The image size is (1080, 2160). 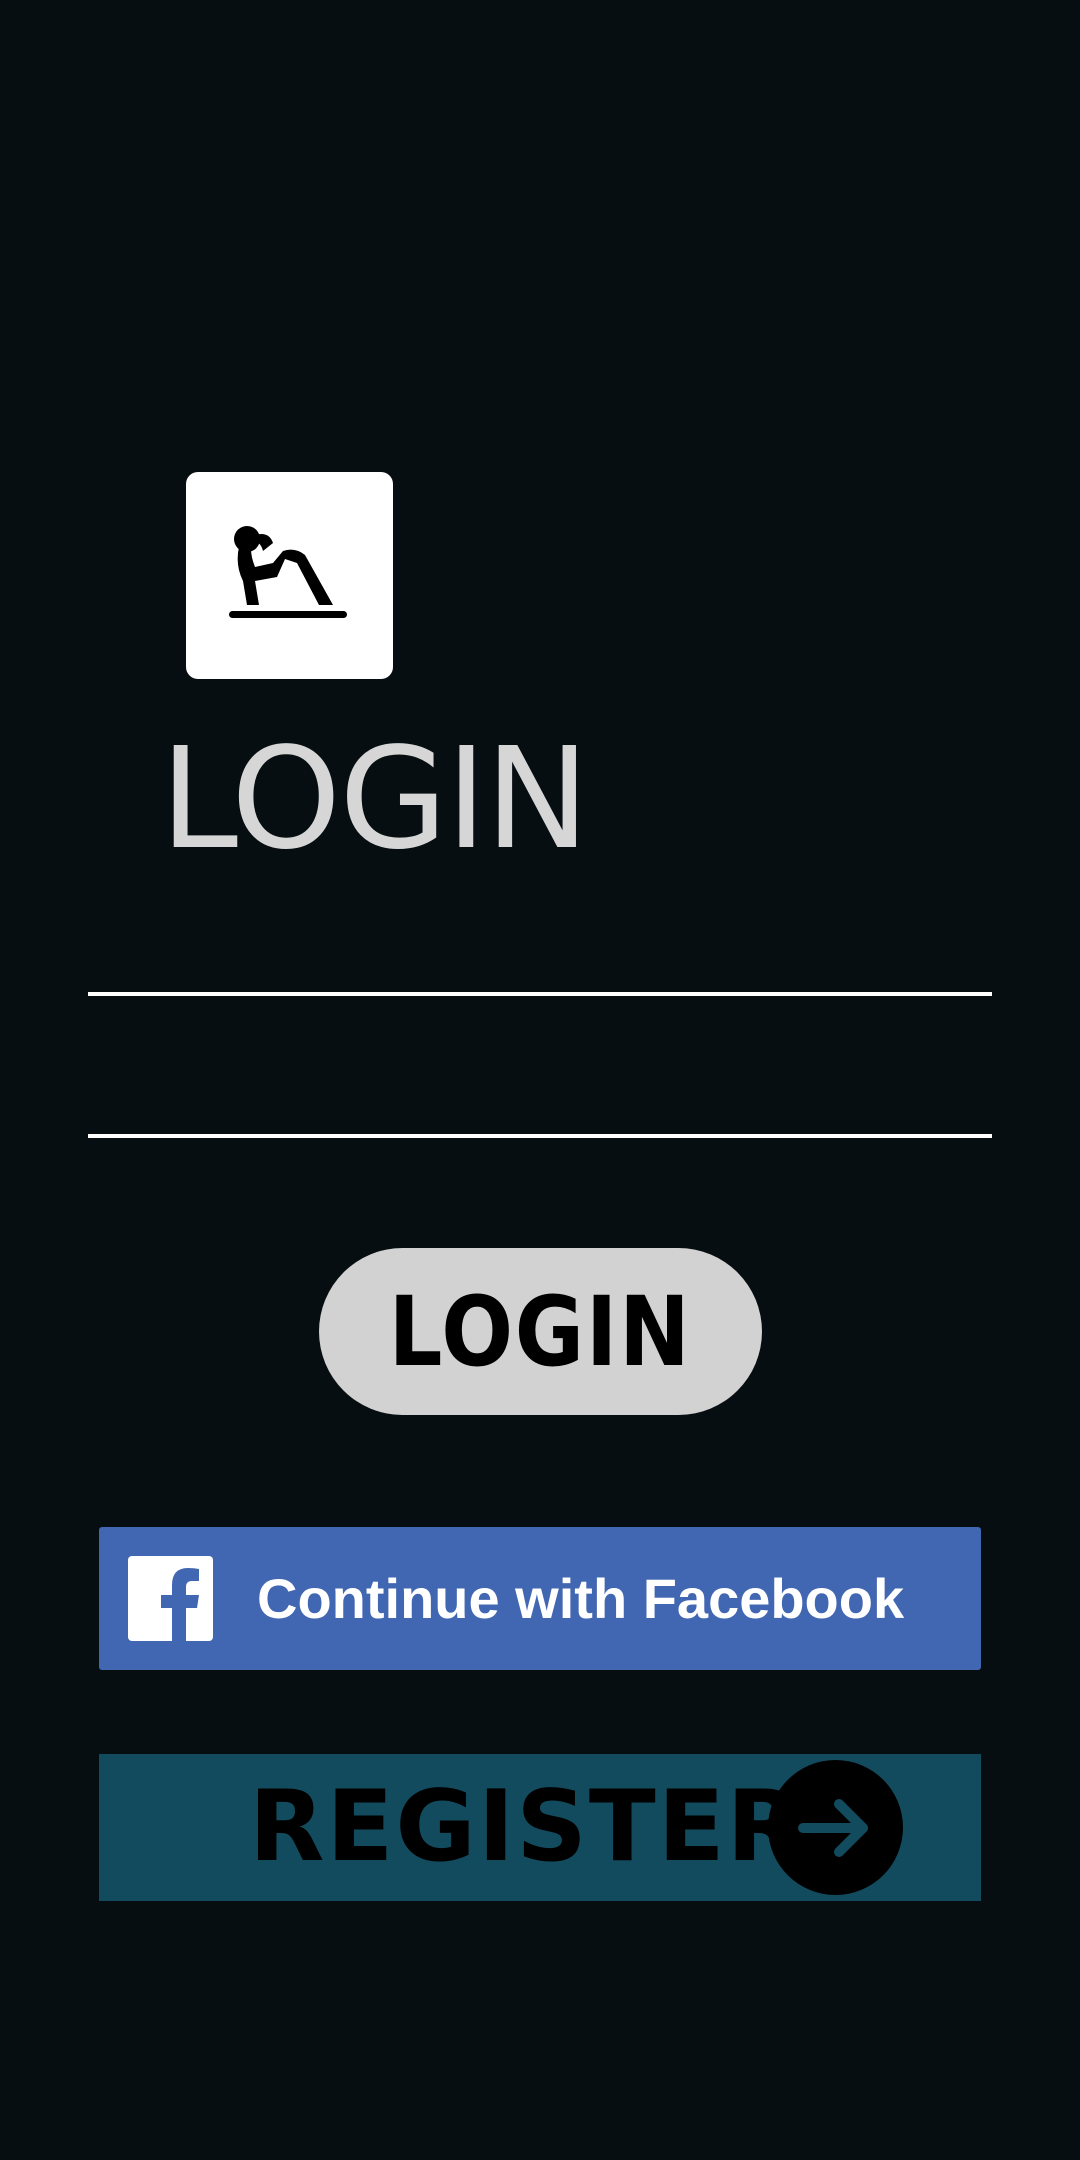 What do you see at coordinates (527, 1827) in the screenshot?
I see `register-button-label: REGISTER` at bounding box center [527, 1827].